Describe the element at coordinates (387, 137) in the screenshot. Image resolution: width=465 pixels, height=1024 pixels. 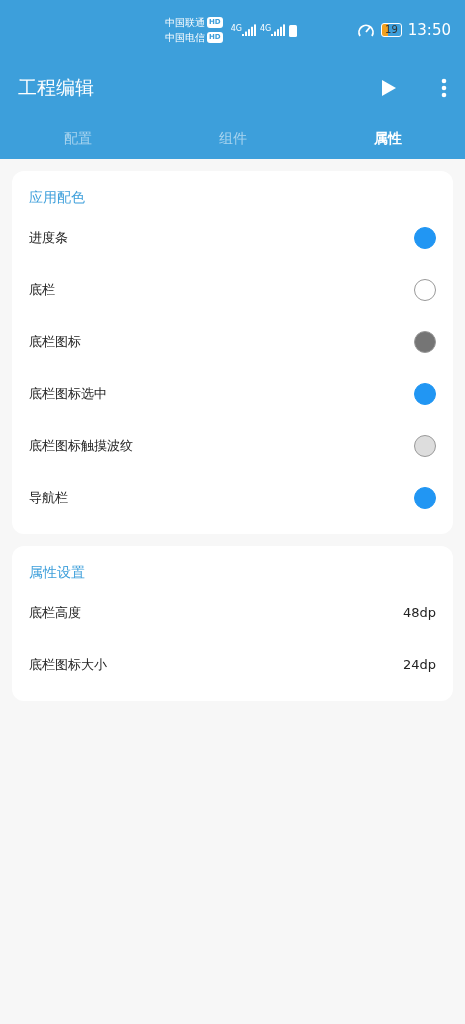
I see `tab: 属性` at that location.